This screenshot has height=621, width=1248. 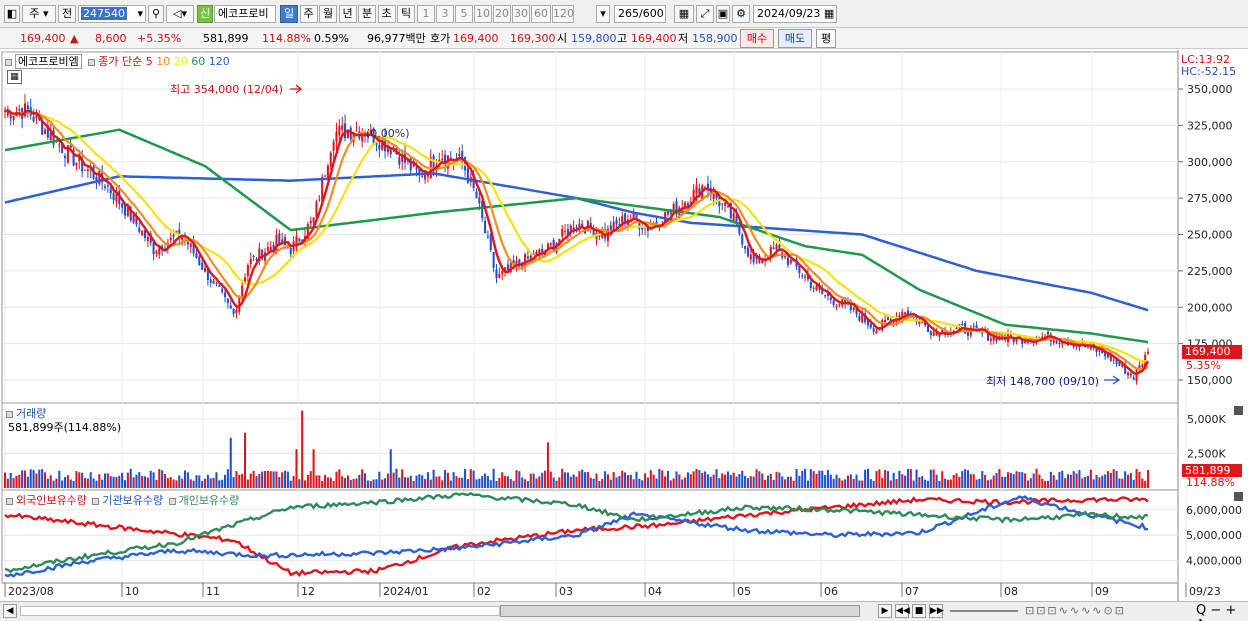 What do you see at coordinates (680, 611) in the screenshot?
I see `scroll-thumb` at bounding box center [680, 611].